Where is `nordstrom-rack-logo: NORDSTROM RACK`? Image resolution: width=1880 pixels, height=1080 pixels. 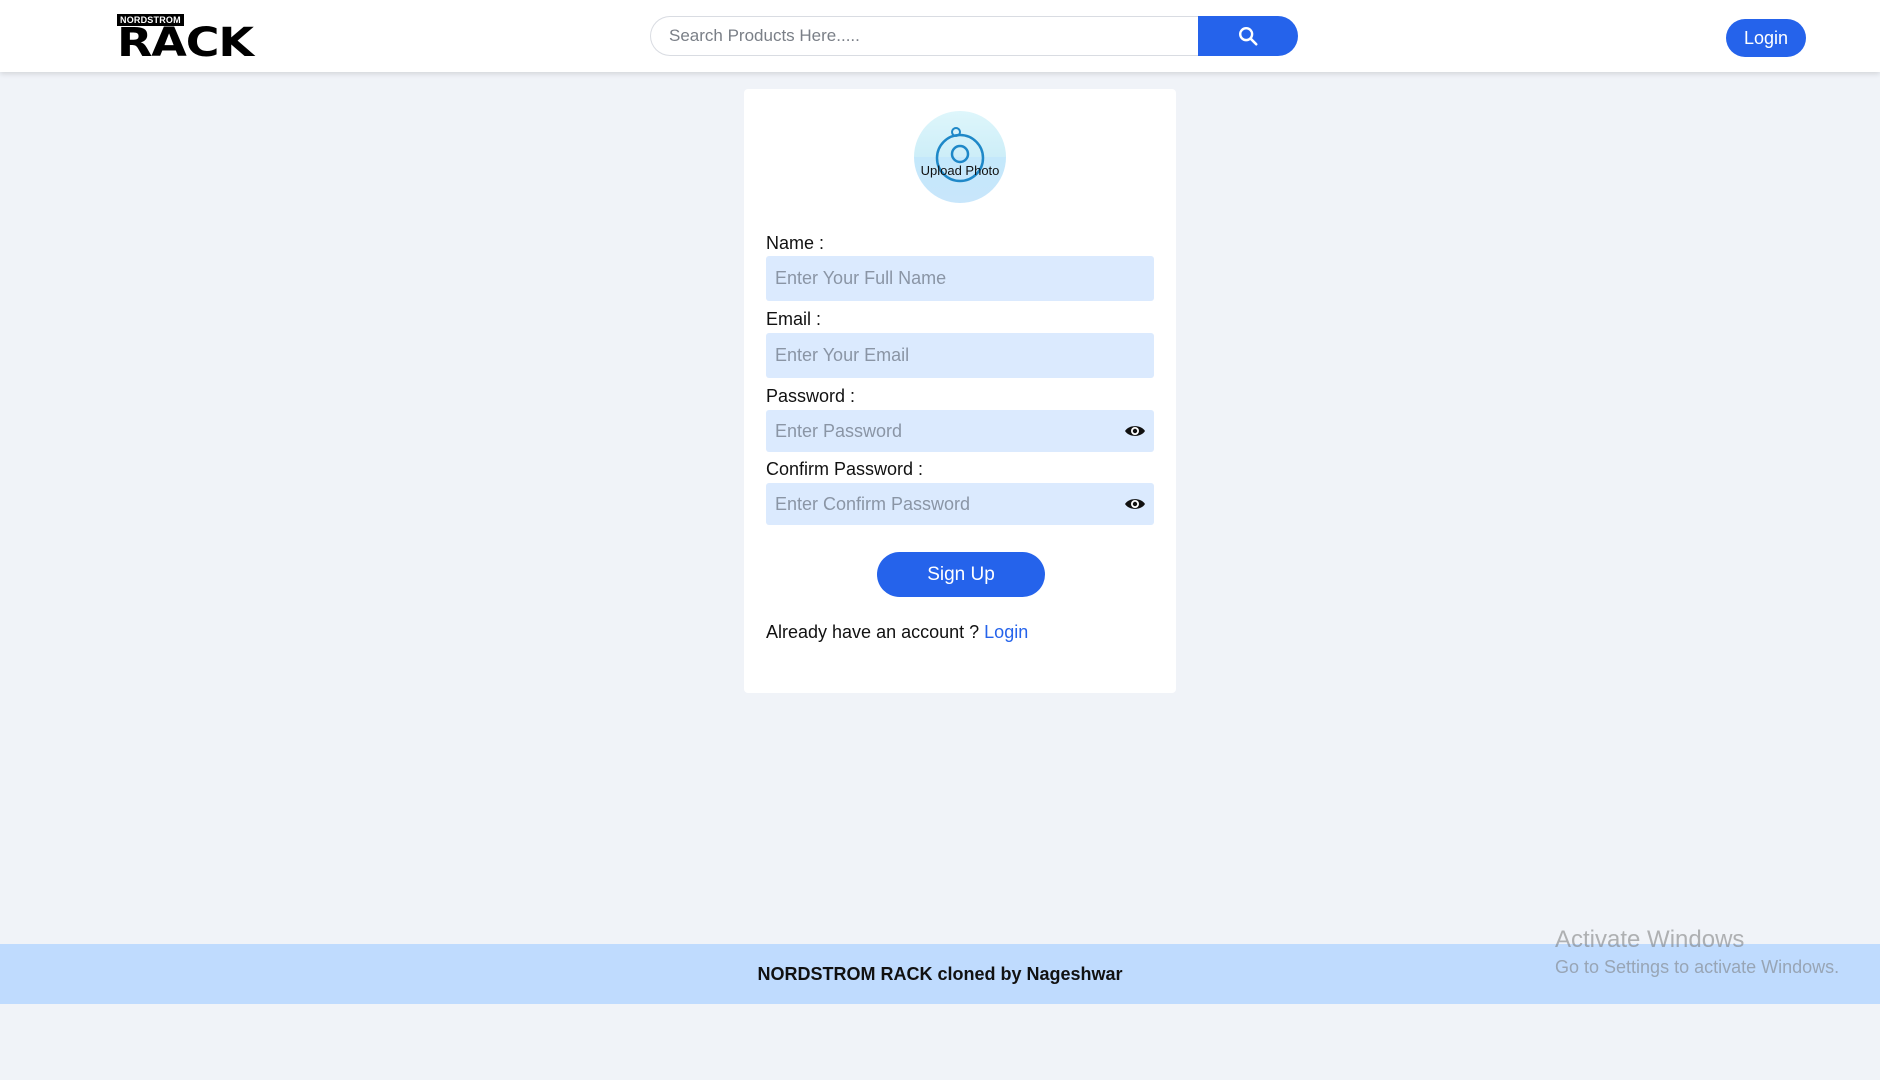
nordstrom-rack-logo: NORDSTROM RACK is located at coordinates (186, 40).